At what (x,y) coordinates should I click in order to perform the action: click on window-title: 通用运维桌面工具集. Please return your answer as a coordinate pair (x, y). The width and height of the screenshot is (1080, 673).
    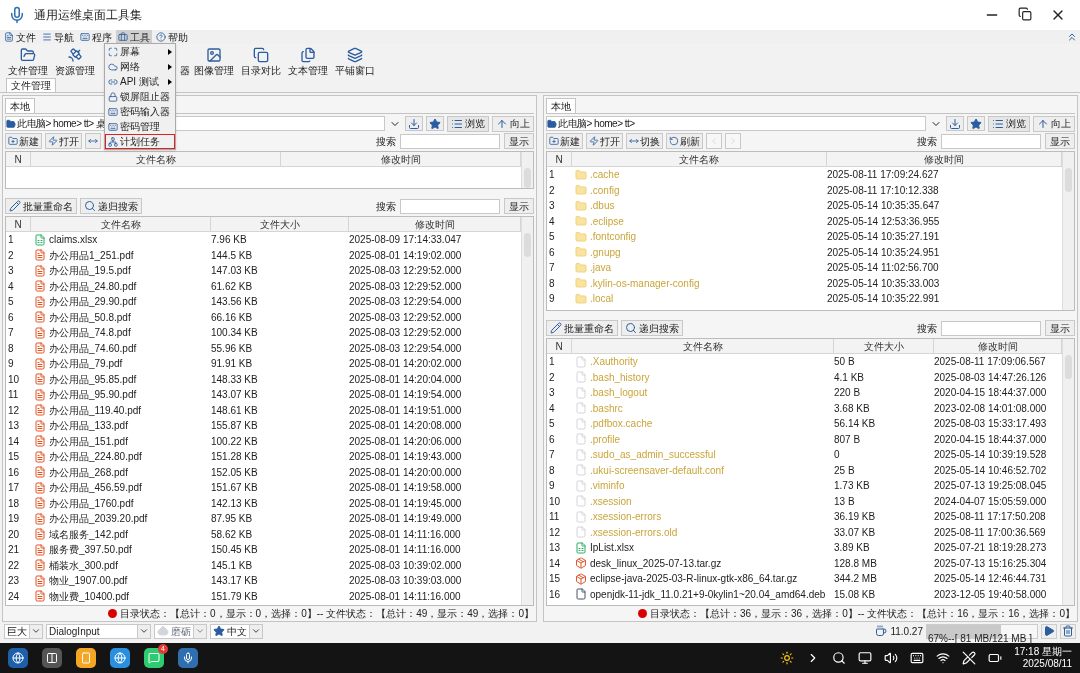
    Looking at the image, I should click on (88, 15).